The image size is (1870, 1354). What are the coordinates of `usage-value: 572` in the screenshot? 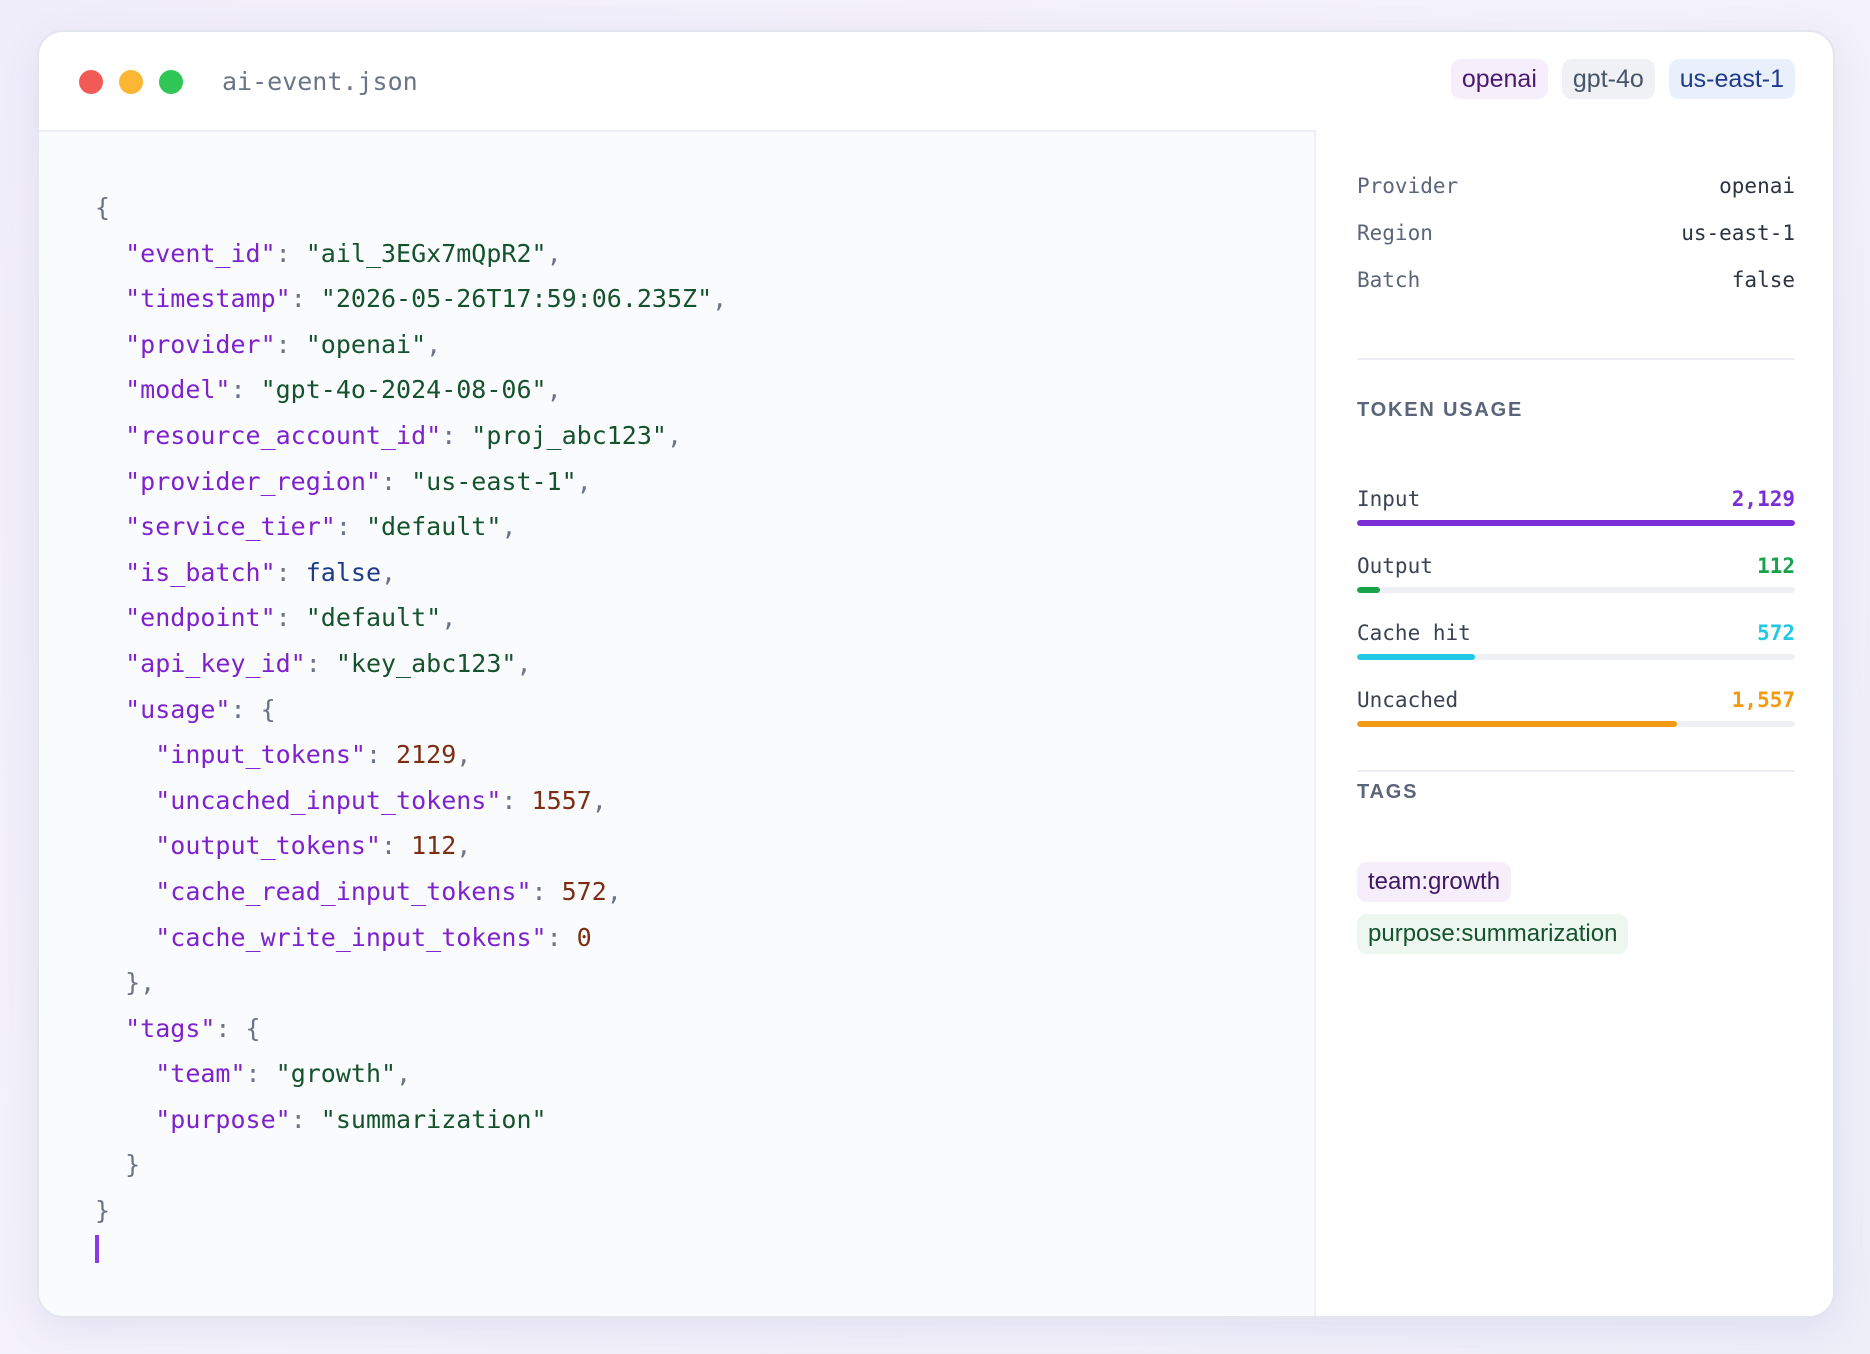 It's located at (1776, 633).